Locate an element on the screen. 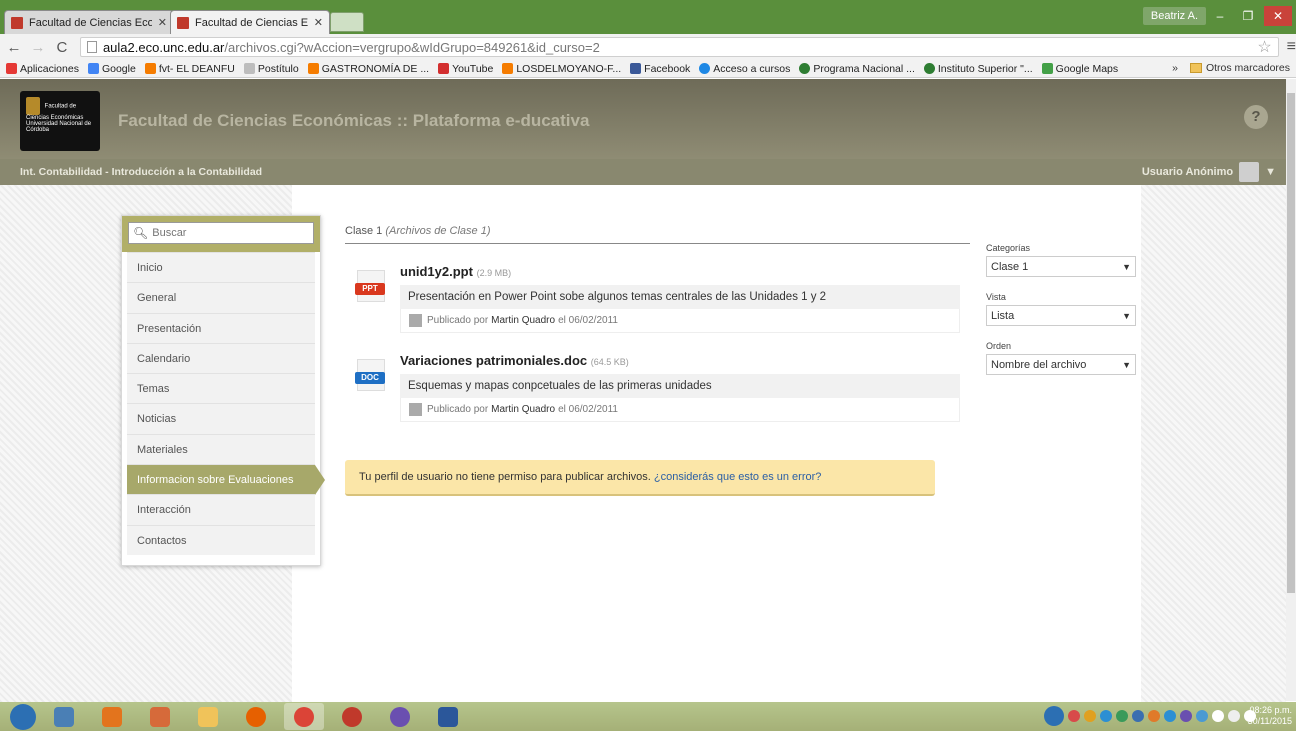  sidebar-item-noticias: Noticias is located at coordinates (221, 418).